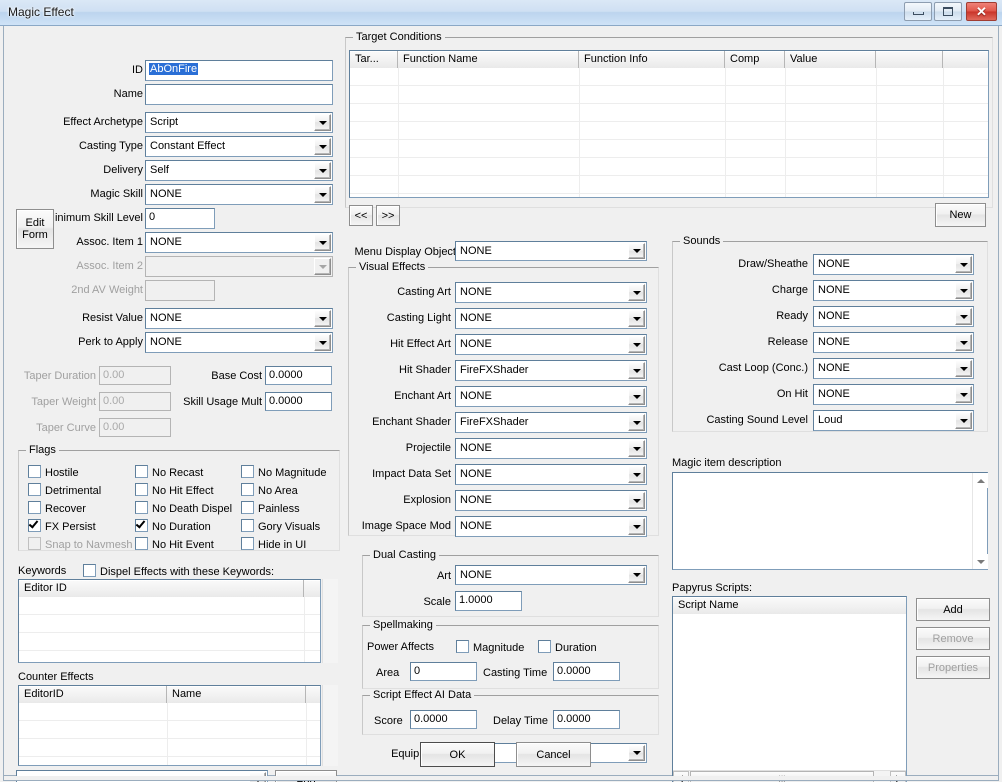 Image resolution: width=1002 pixels, height=782 pixels. I want to click on hit-shader-combo: FireFXShader, so click(551, 370).